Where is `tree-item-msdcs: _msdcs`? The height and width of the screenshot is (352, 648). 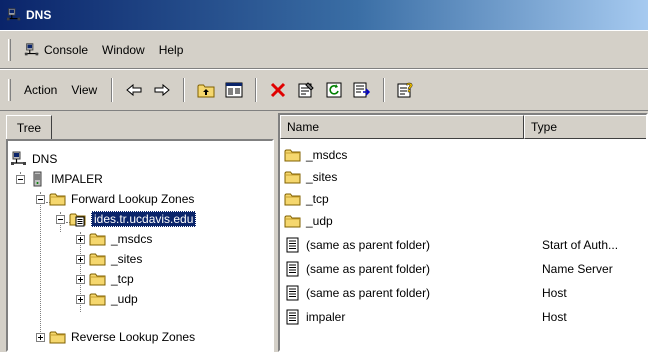
tree-item-msdcs: _msdcs is located at coordinates (114, 239).